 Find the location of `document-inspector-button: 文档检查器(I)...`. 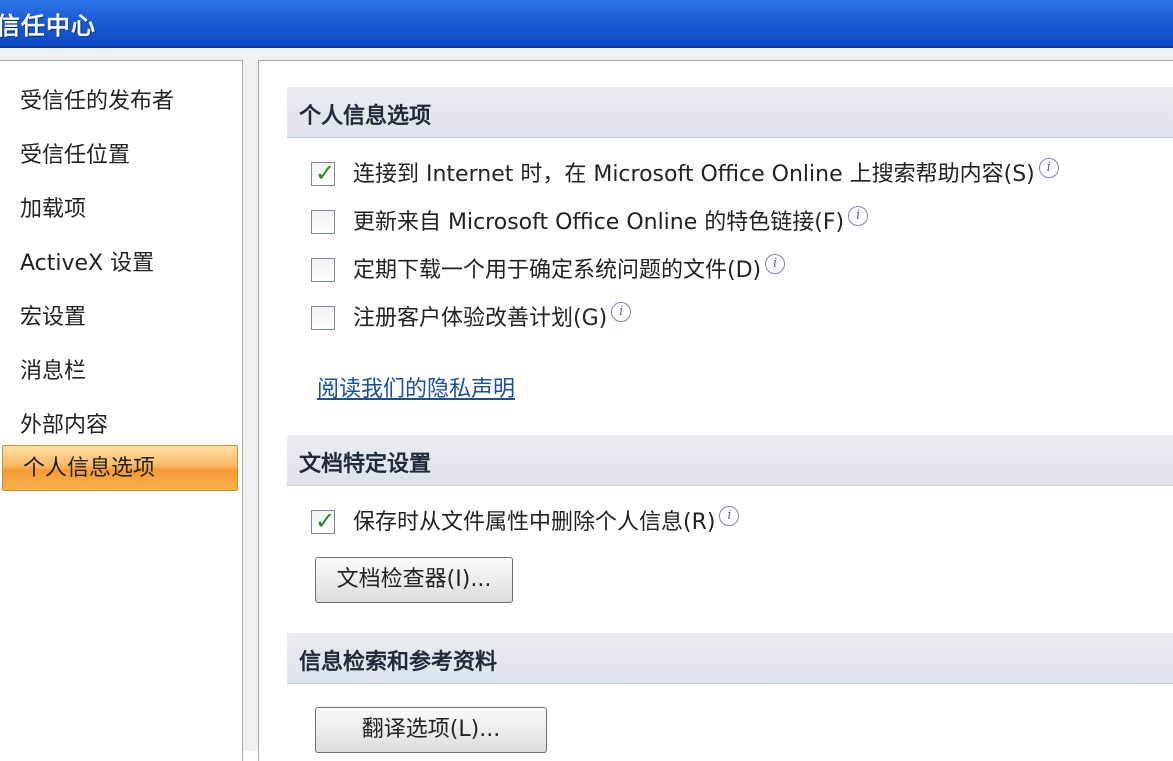

document-inspector-button: 文档检查器(I)... is located at coordinates (414, 580).